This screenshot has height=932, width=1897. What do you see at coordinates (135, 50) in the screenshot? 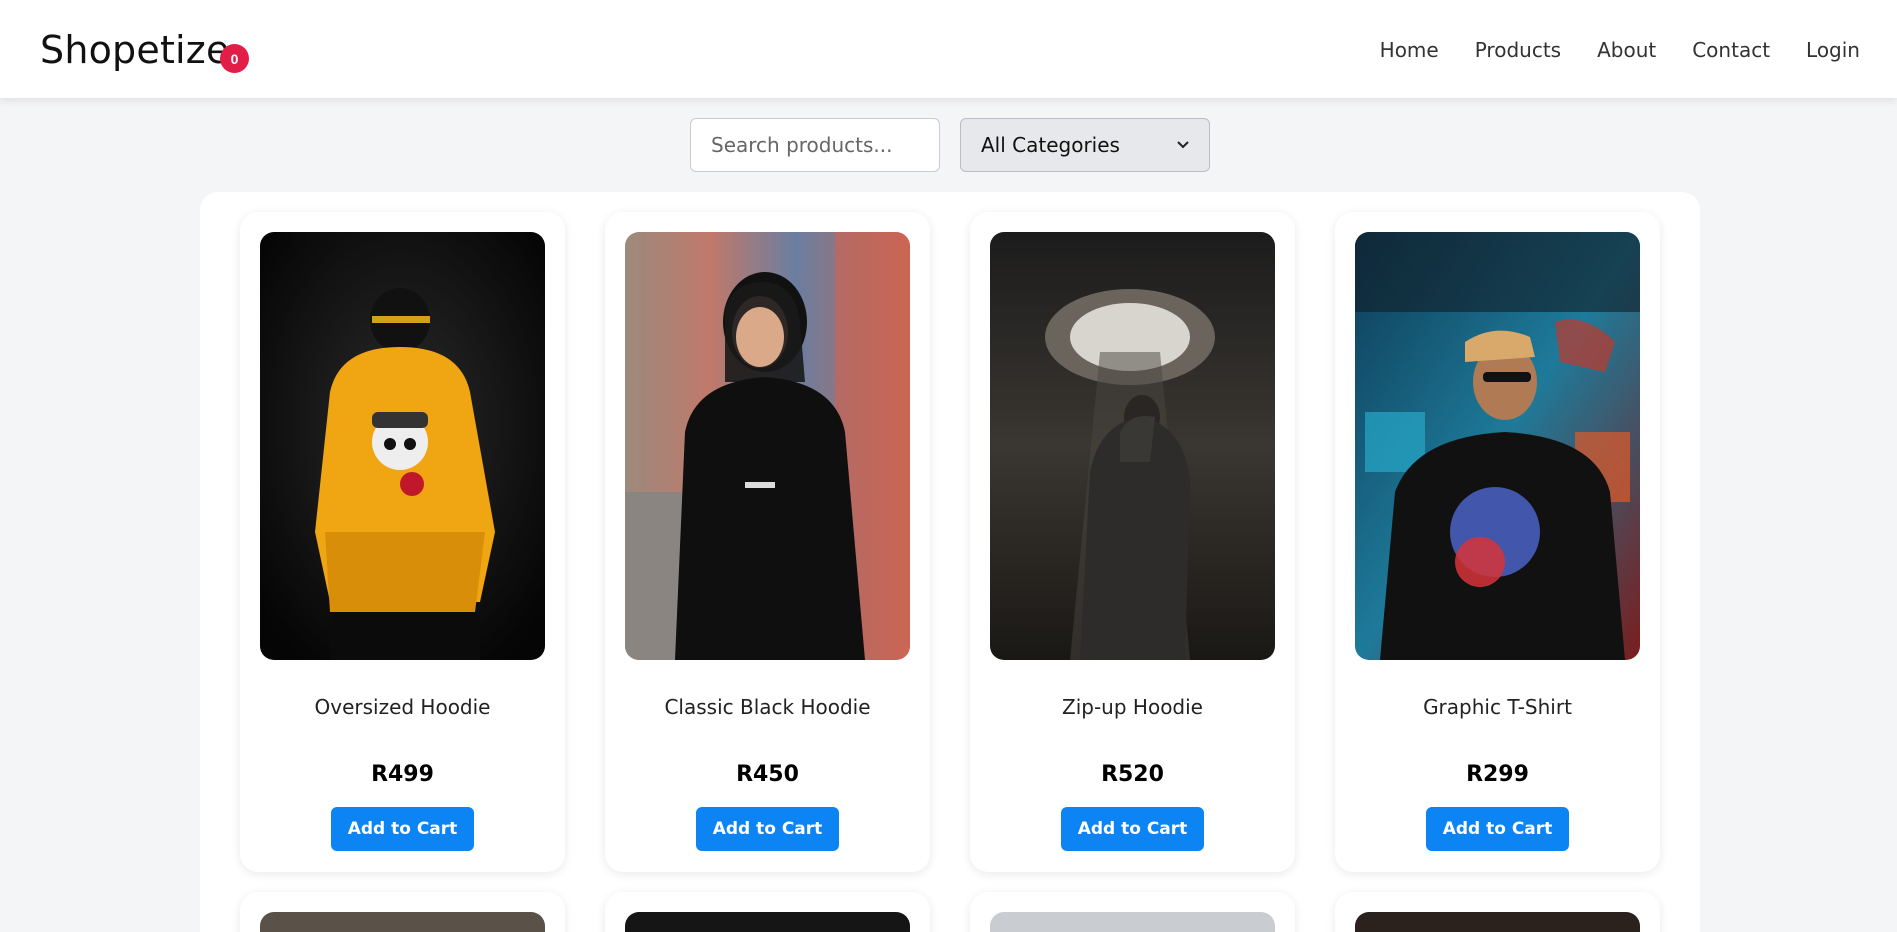
I see `brand-logo: Shopetize` at bounding box center [135, 50].